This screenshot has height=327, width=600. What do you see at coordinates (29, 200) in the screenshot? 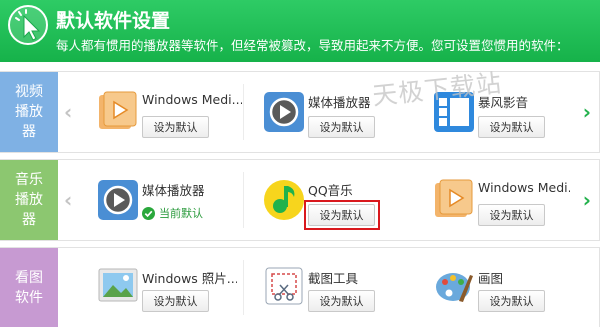
I see `category-label-music: 音乐播放器` at bounding box center [29, 200].